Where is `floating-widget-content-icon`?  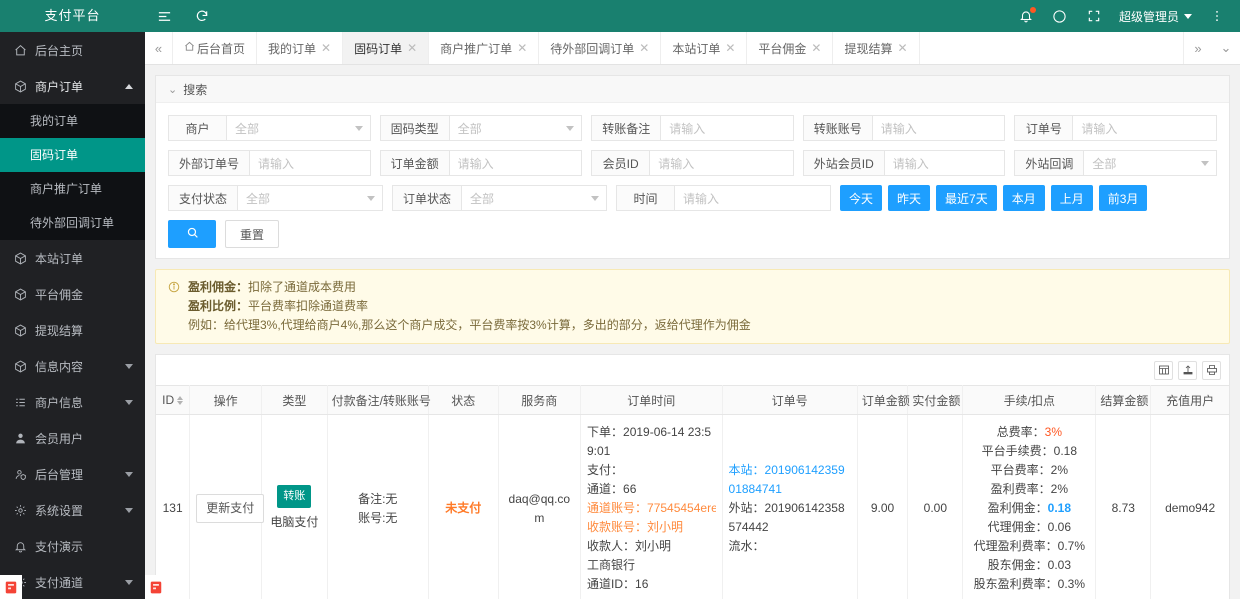 floating-widget-content-icon is located at coordinates (156, 587).